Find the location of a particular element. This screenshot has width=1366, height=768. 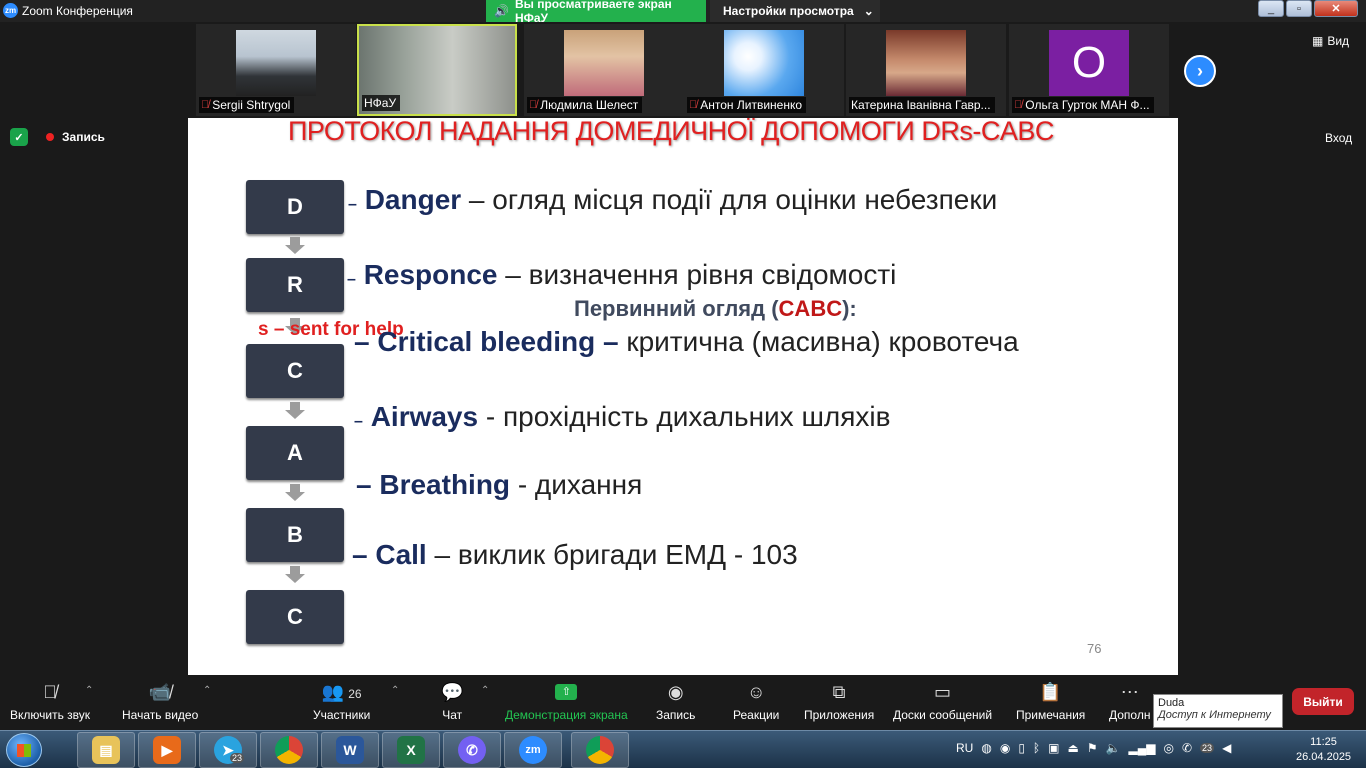

viber-icon: ✆ is located at coordinates (472, 750).